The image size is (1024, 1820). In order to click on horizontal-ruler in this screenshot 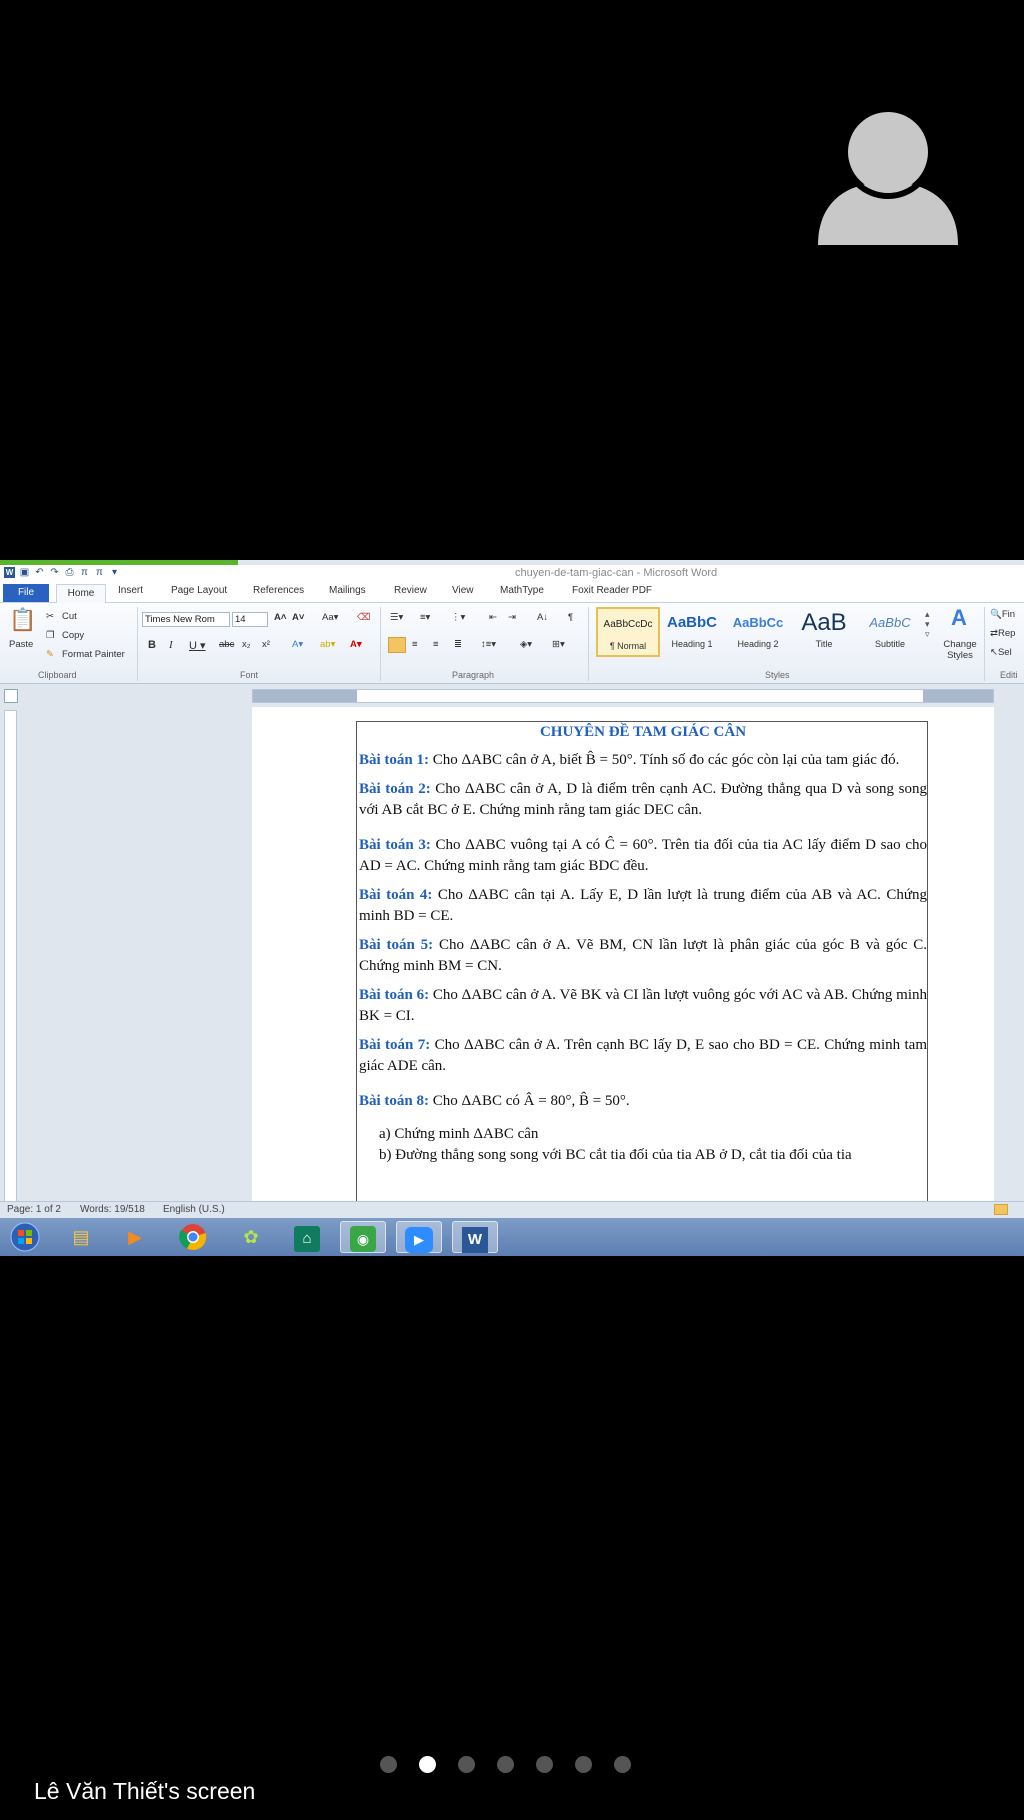, I will do `click(623, 696)`.